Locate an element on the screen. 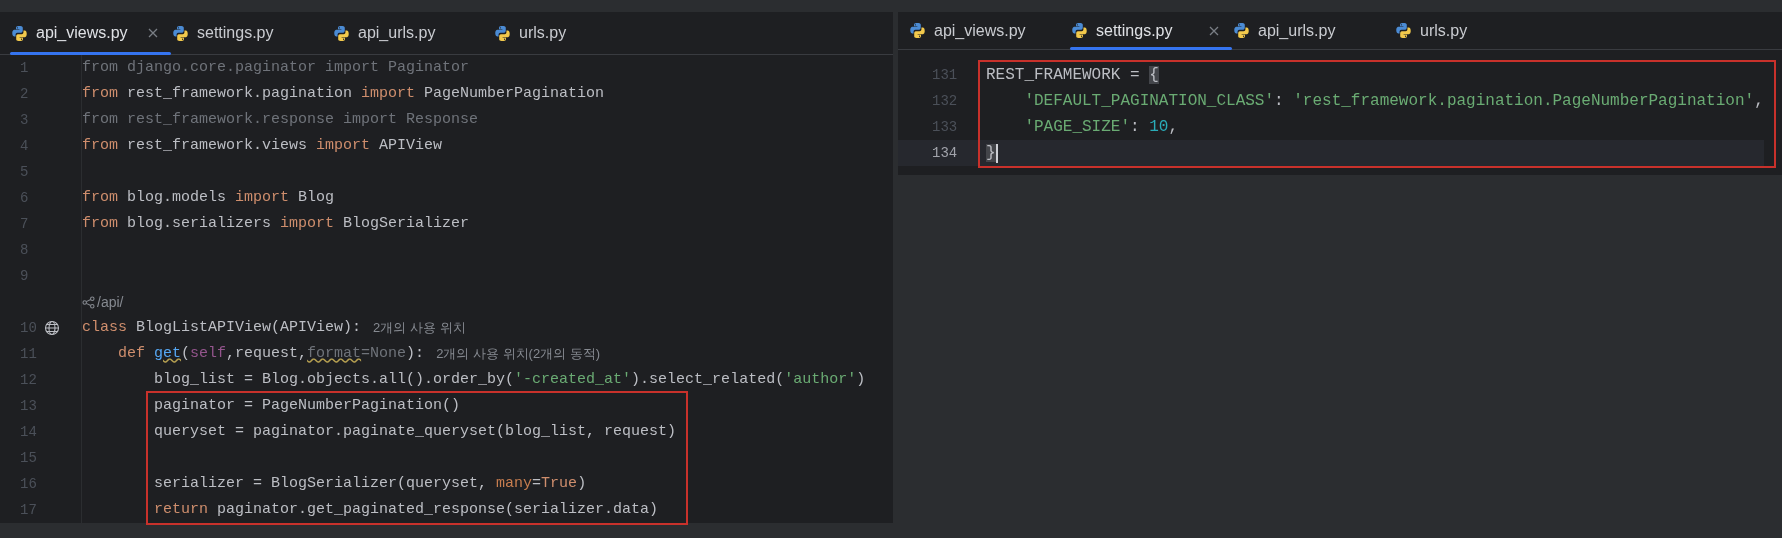  code-line: from blog.models import Blog is located at coordinates (208, 197).